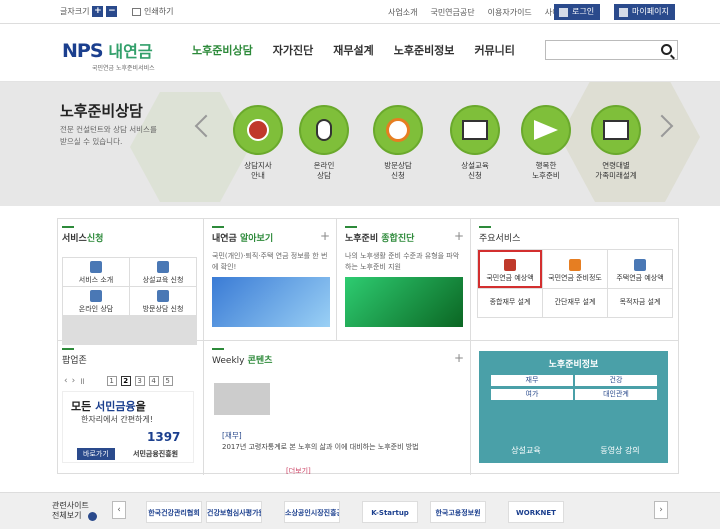 This screenshot has width=720, height=529. I want to click on top-link-guide: 이용자가이드, so click(510, 12).